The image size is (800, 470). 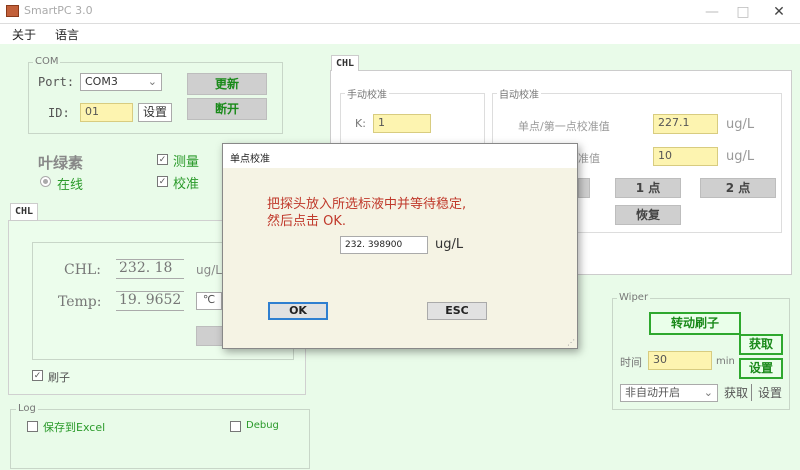 What do you see at coordinates (121, 82) in the screenshot?
I see `port-select: COM3 ⌄` at bounding box center [121, 82].